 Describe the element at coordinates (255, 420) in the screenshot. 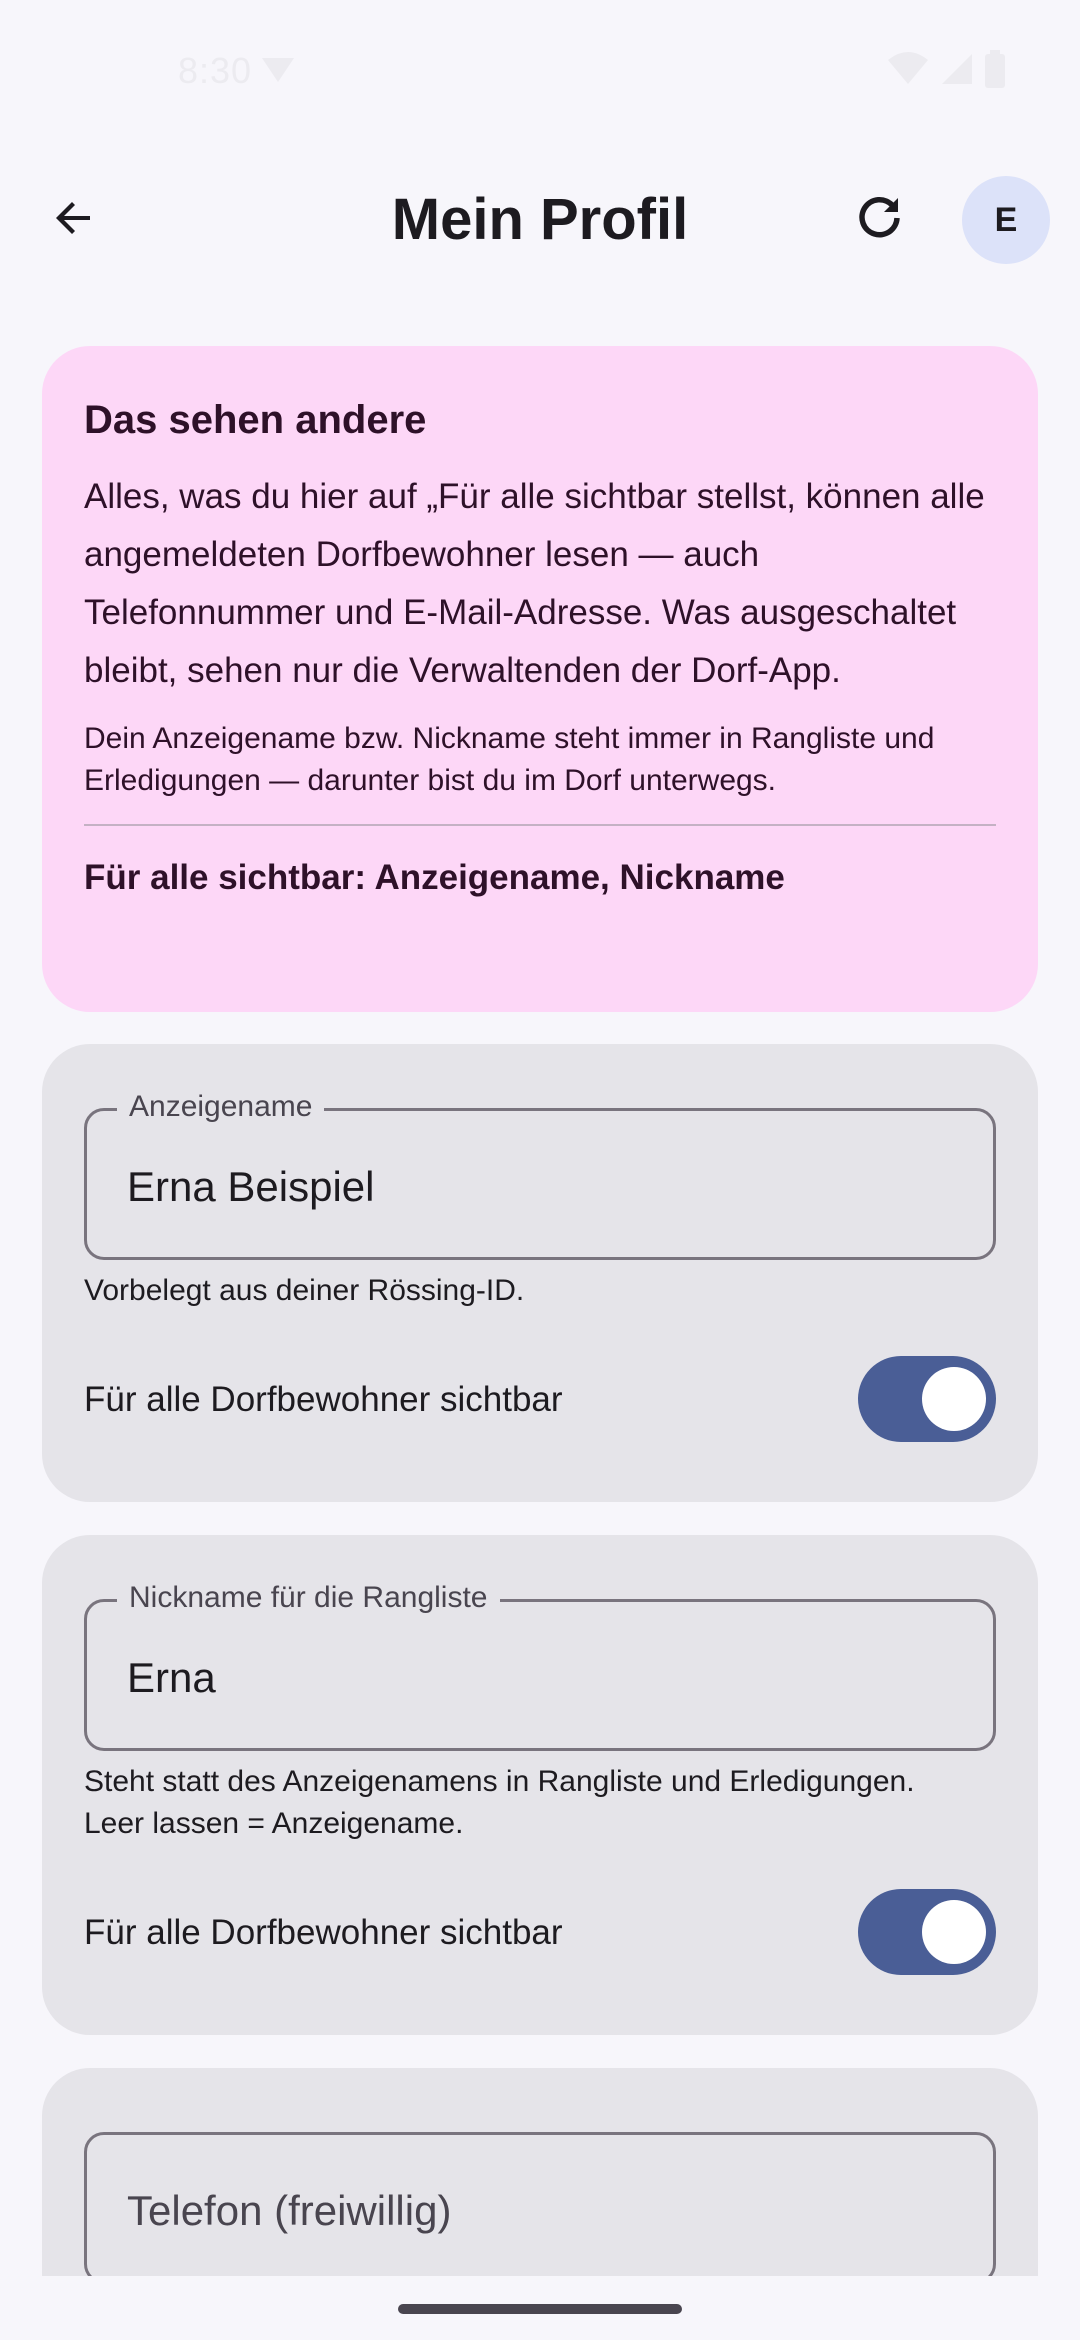

I see `info-card-title: Das sehen andere` at that location.